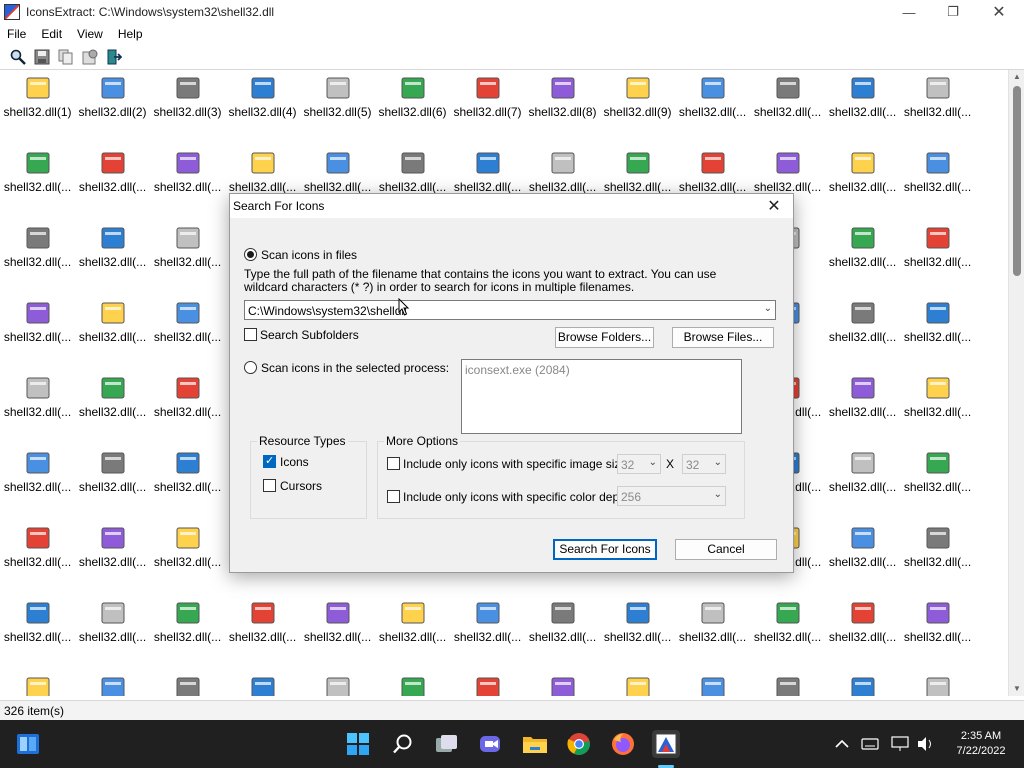 The width and height of the screenshot is (1024, 768). What do you see at coordinates (605, 549) in the screenshot?
I see `search-for-icons-button: Search For Icons` at bounding box center [605, 549].